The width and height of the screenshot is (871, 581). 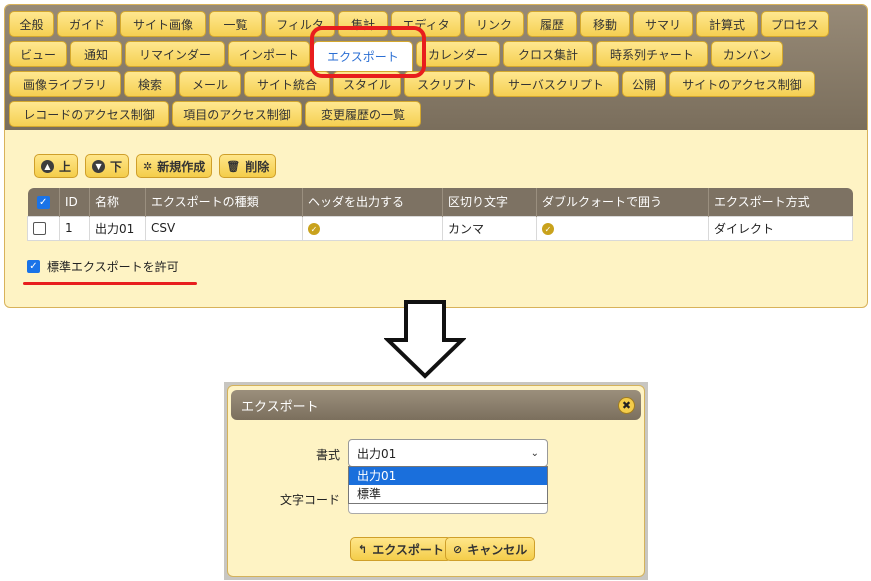 What do you see at coordinates (39, 228) in the screenshot?
I see `row-checkbox` at bounding box center [39, 228].